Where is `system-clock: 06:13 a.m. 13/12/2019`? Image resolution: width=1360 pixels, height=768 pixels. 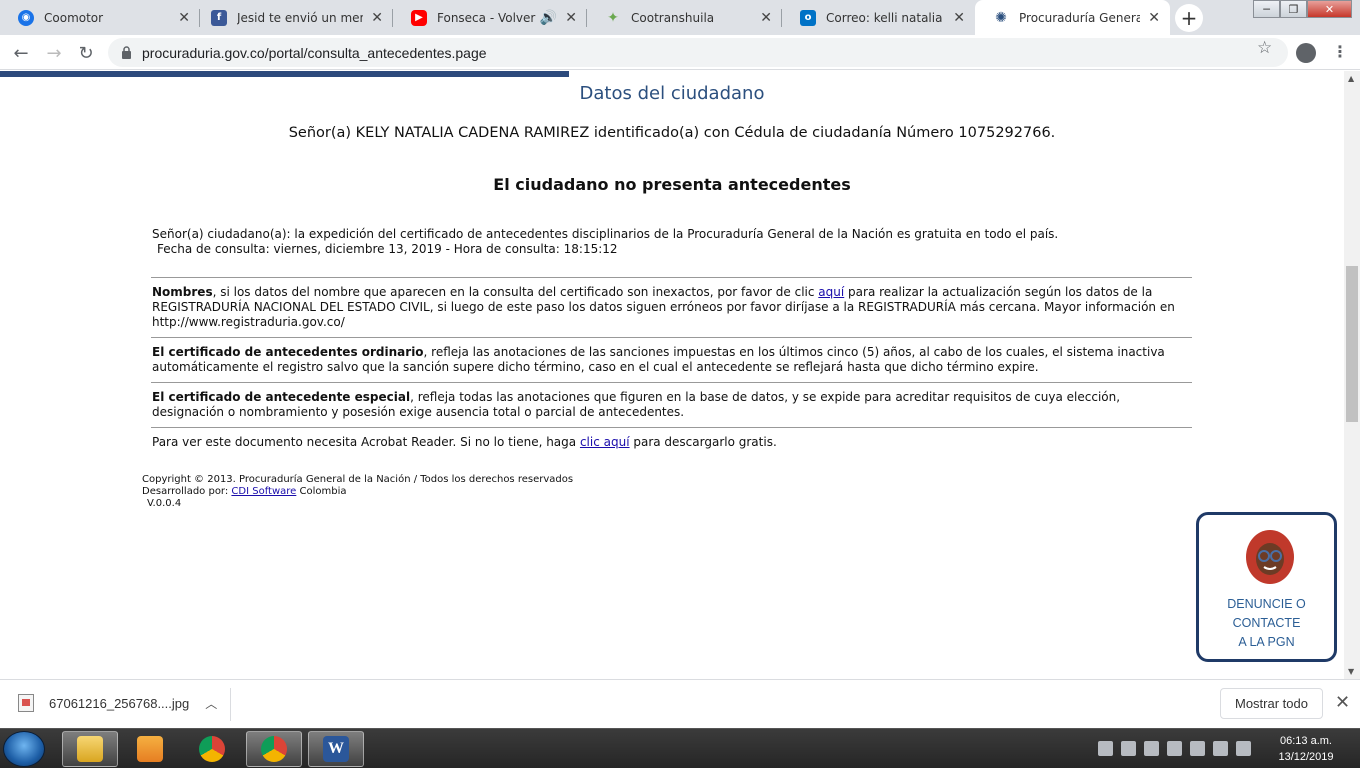
system-clock: 06:13 a.m. 13/12/2019 is located at coordinates (1306, 749).